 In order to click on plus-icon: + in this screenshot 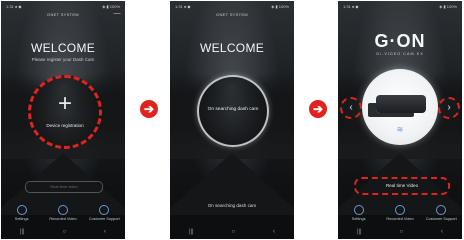, I will do `click(64, 103)`.